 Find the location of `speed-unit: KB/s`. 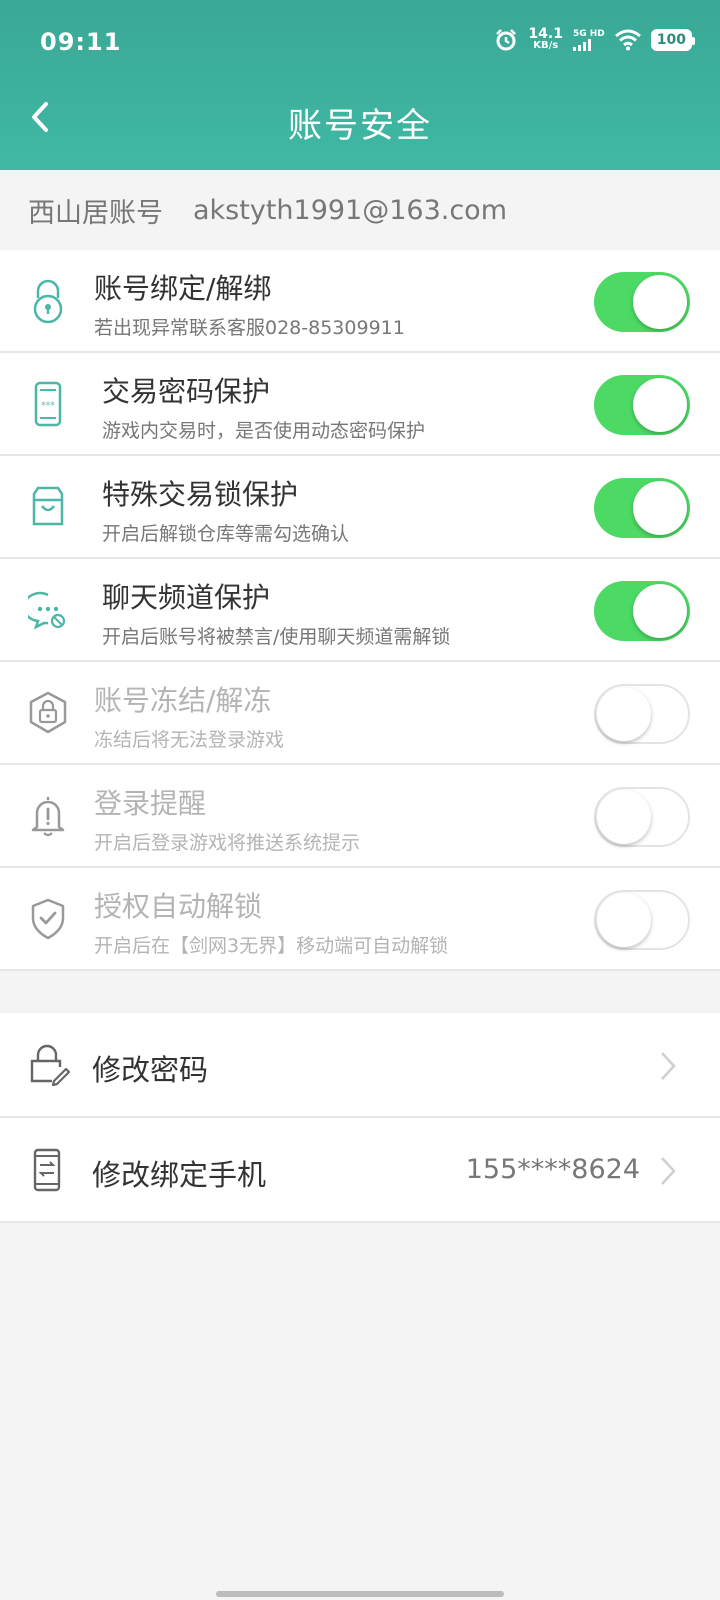

speed-unit: KB/s is located at coordinates (546, 45).